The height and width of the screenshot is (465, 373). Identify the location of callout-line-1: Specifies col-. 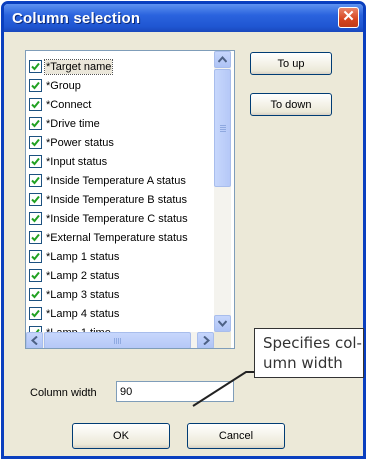
(312, 343).